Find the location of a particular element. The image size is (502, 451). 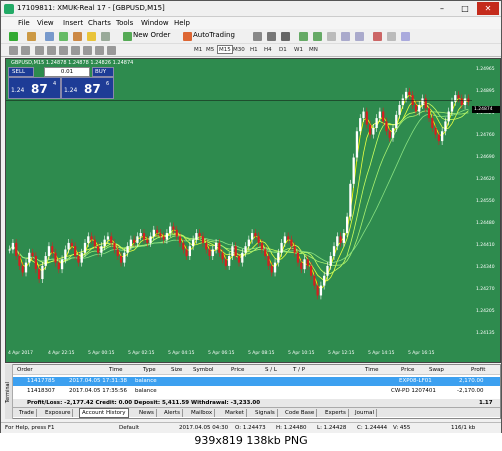

navigator-icon is located at coordinates (77, 36).